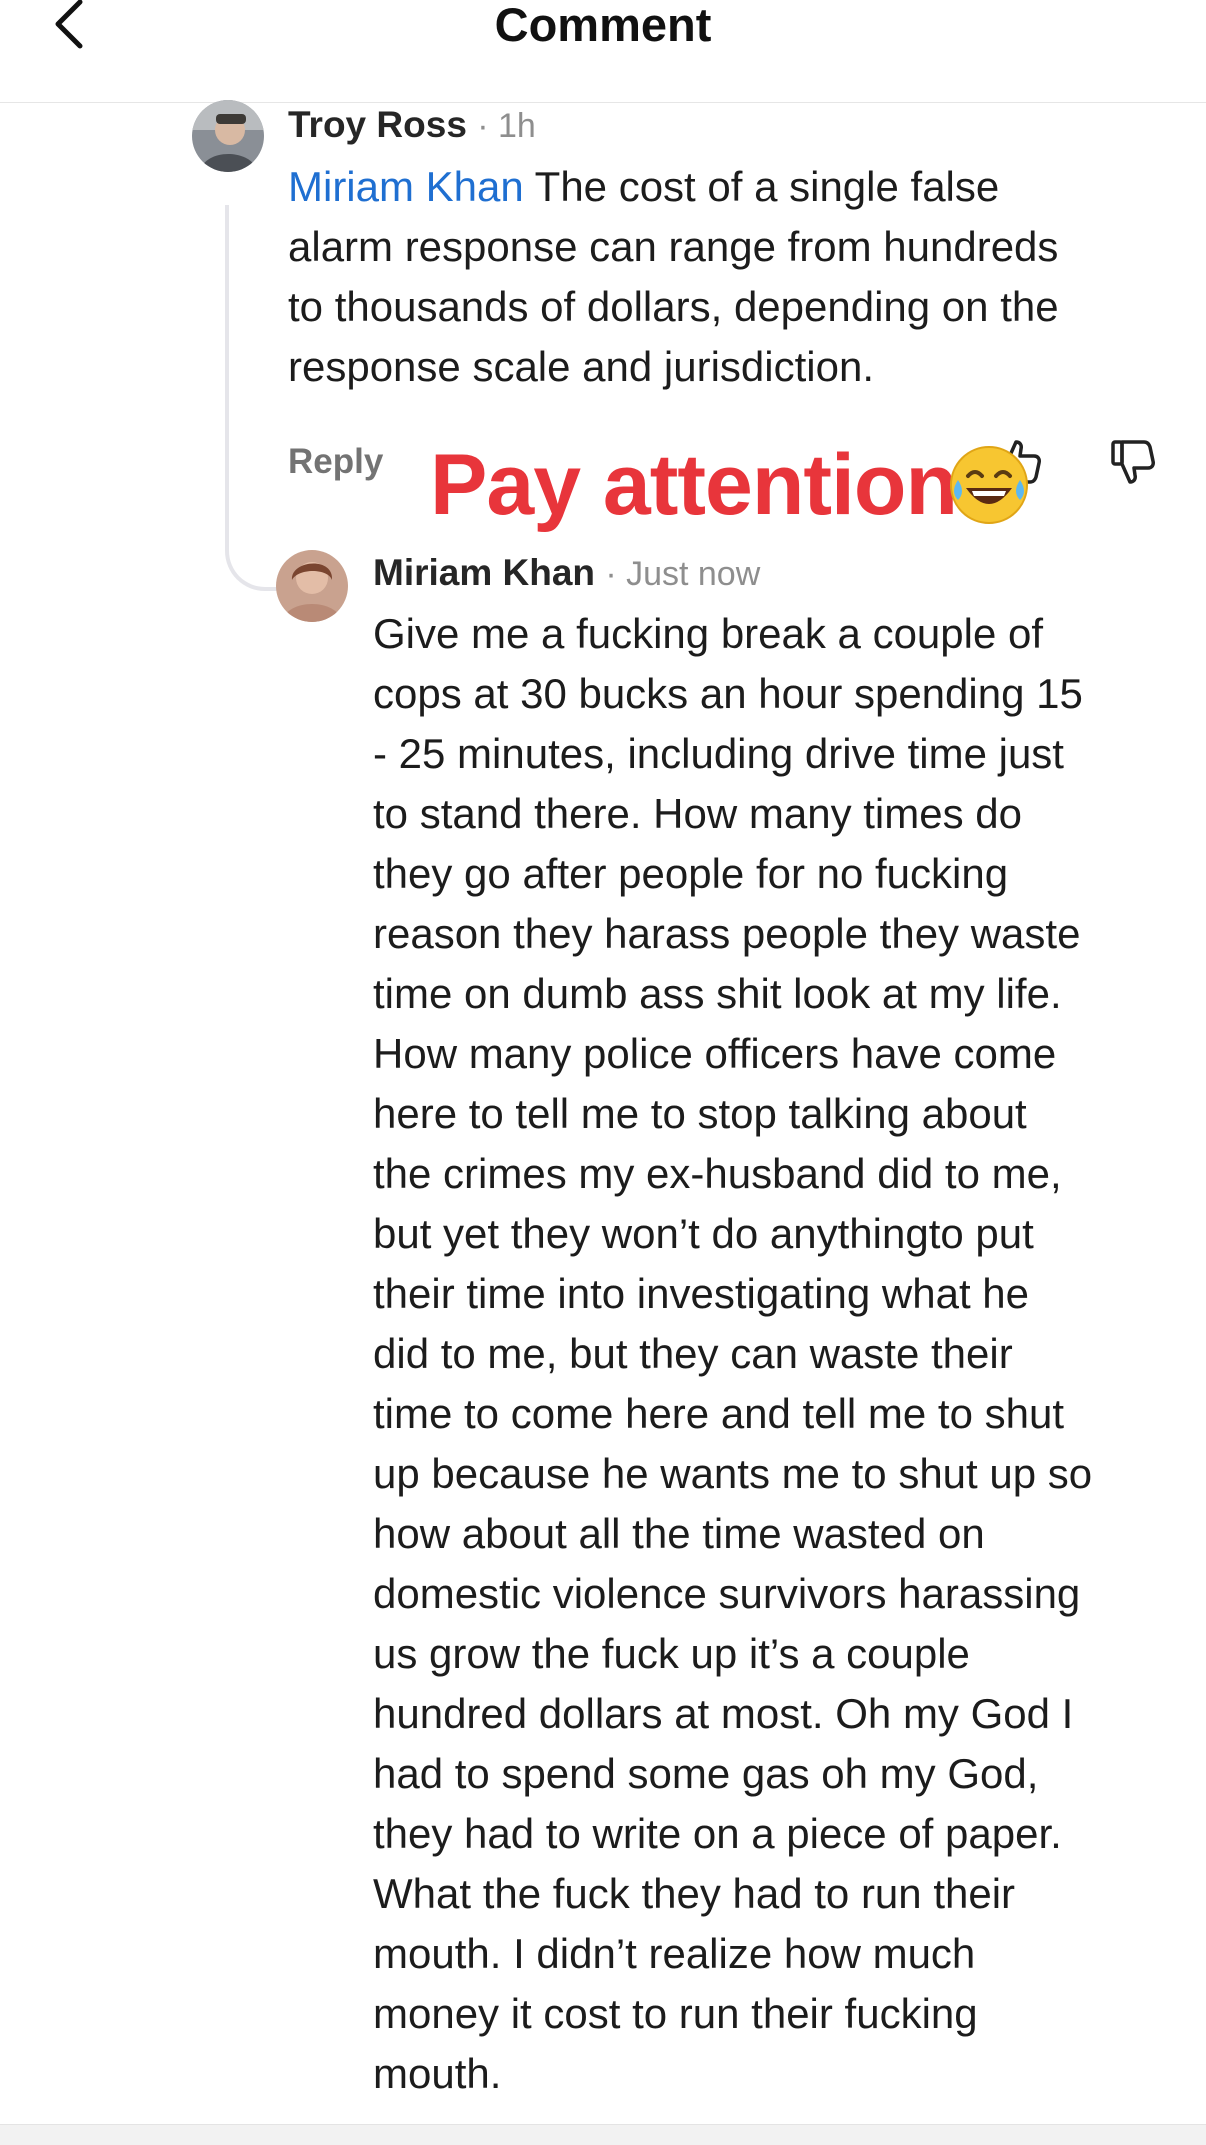 The image size is (1206, 2145). What do you see at coordinates (728, 693) in the screenshot?
I see `comment-line: cops at 30 bucks an hour spending 15` at bounding box center [728, 693].